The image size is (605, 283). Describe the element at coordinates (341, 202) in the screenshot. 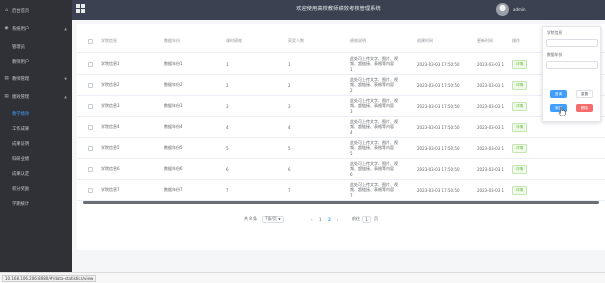

I see `horizontal-scrollbar` at that location.